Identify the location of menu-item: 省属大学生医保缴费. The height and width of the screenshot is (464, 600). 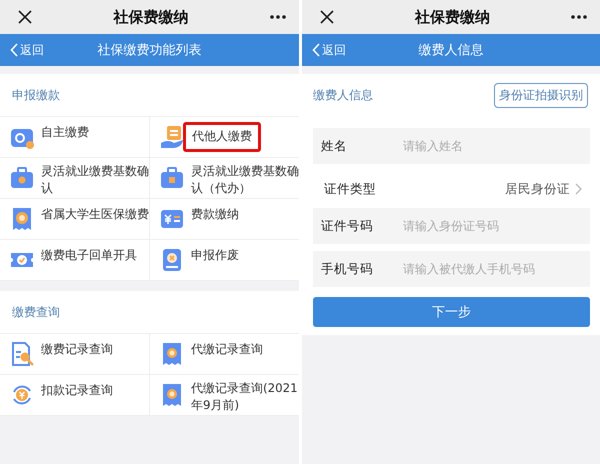
(75, 219).